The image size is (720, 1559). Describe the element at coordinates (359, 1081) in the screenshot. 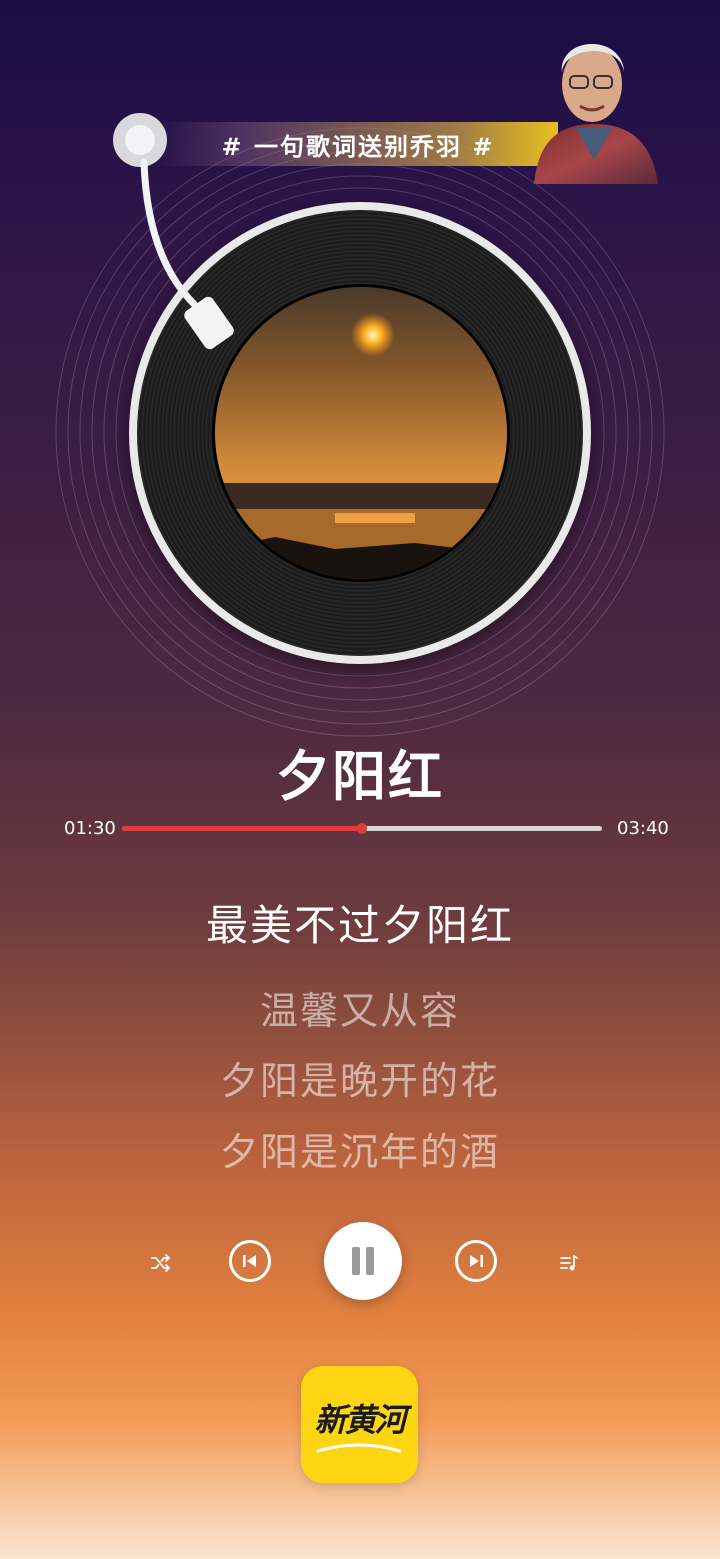

I see `lyric-line: 夕阳是晚开的花` at that location.